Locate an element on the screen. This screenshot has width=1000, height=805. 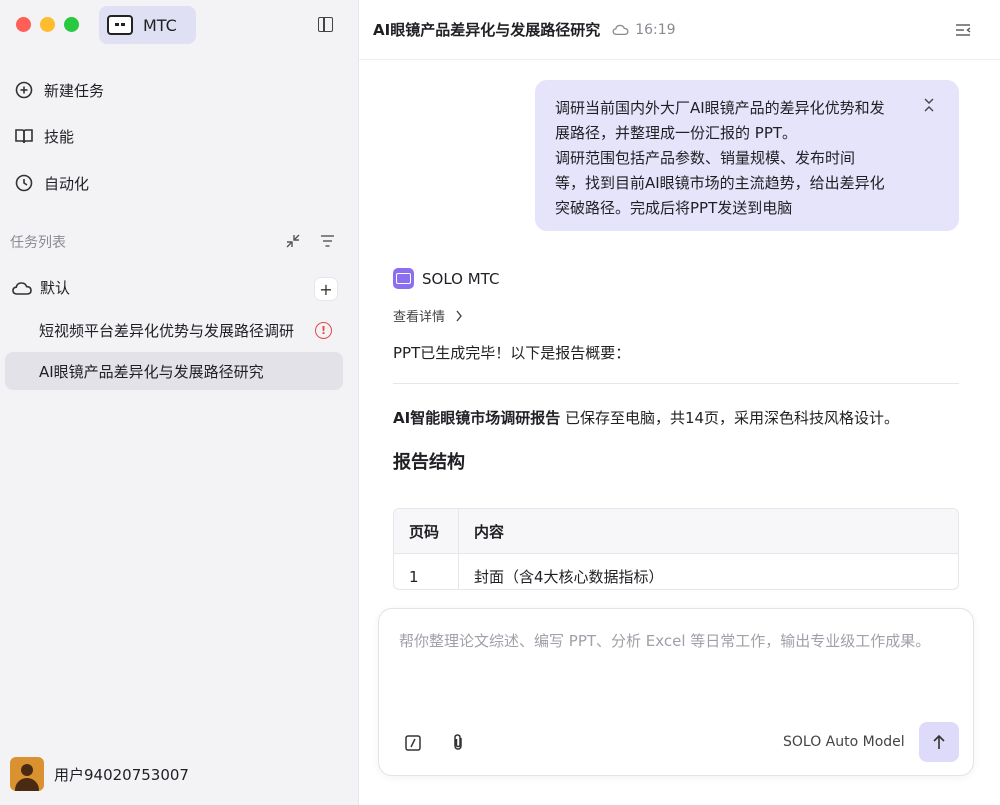
sidebar-item-label: 自动化 is located at coordinates (67, 183).